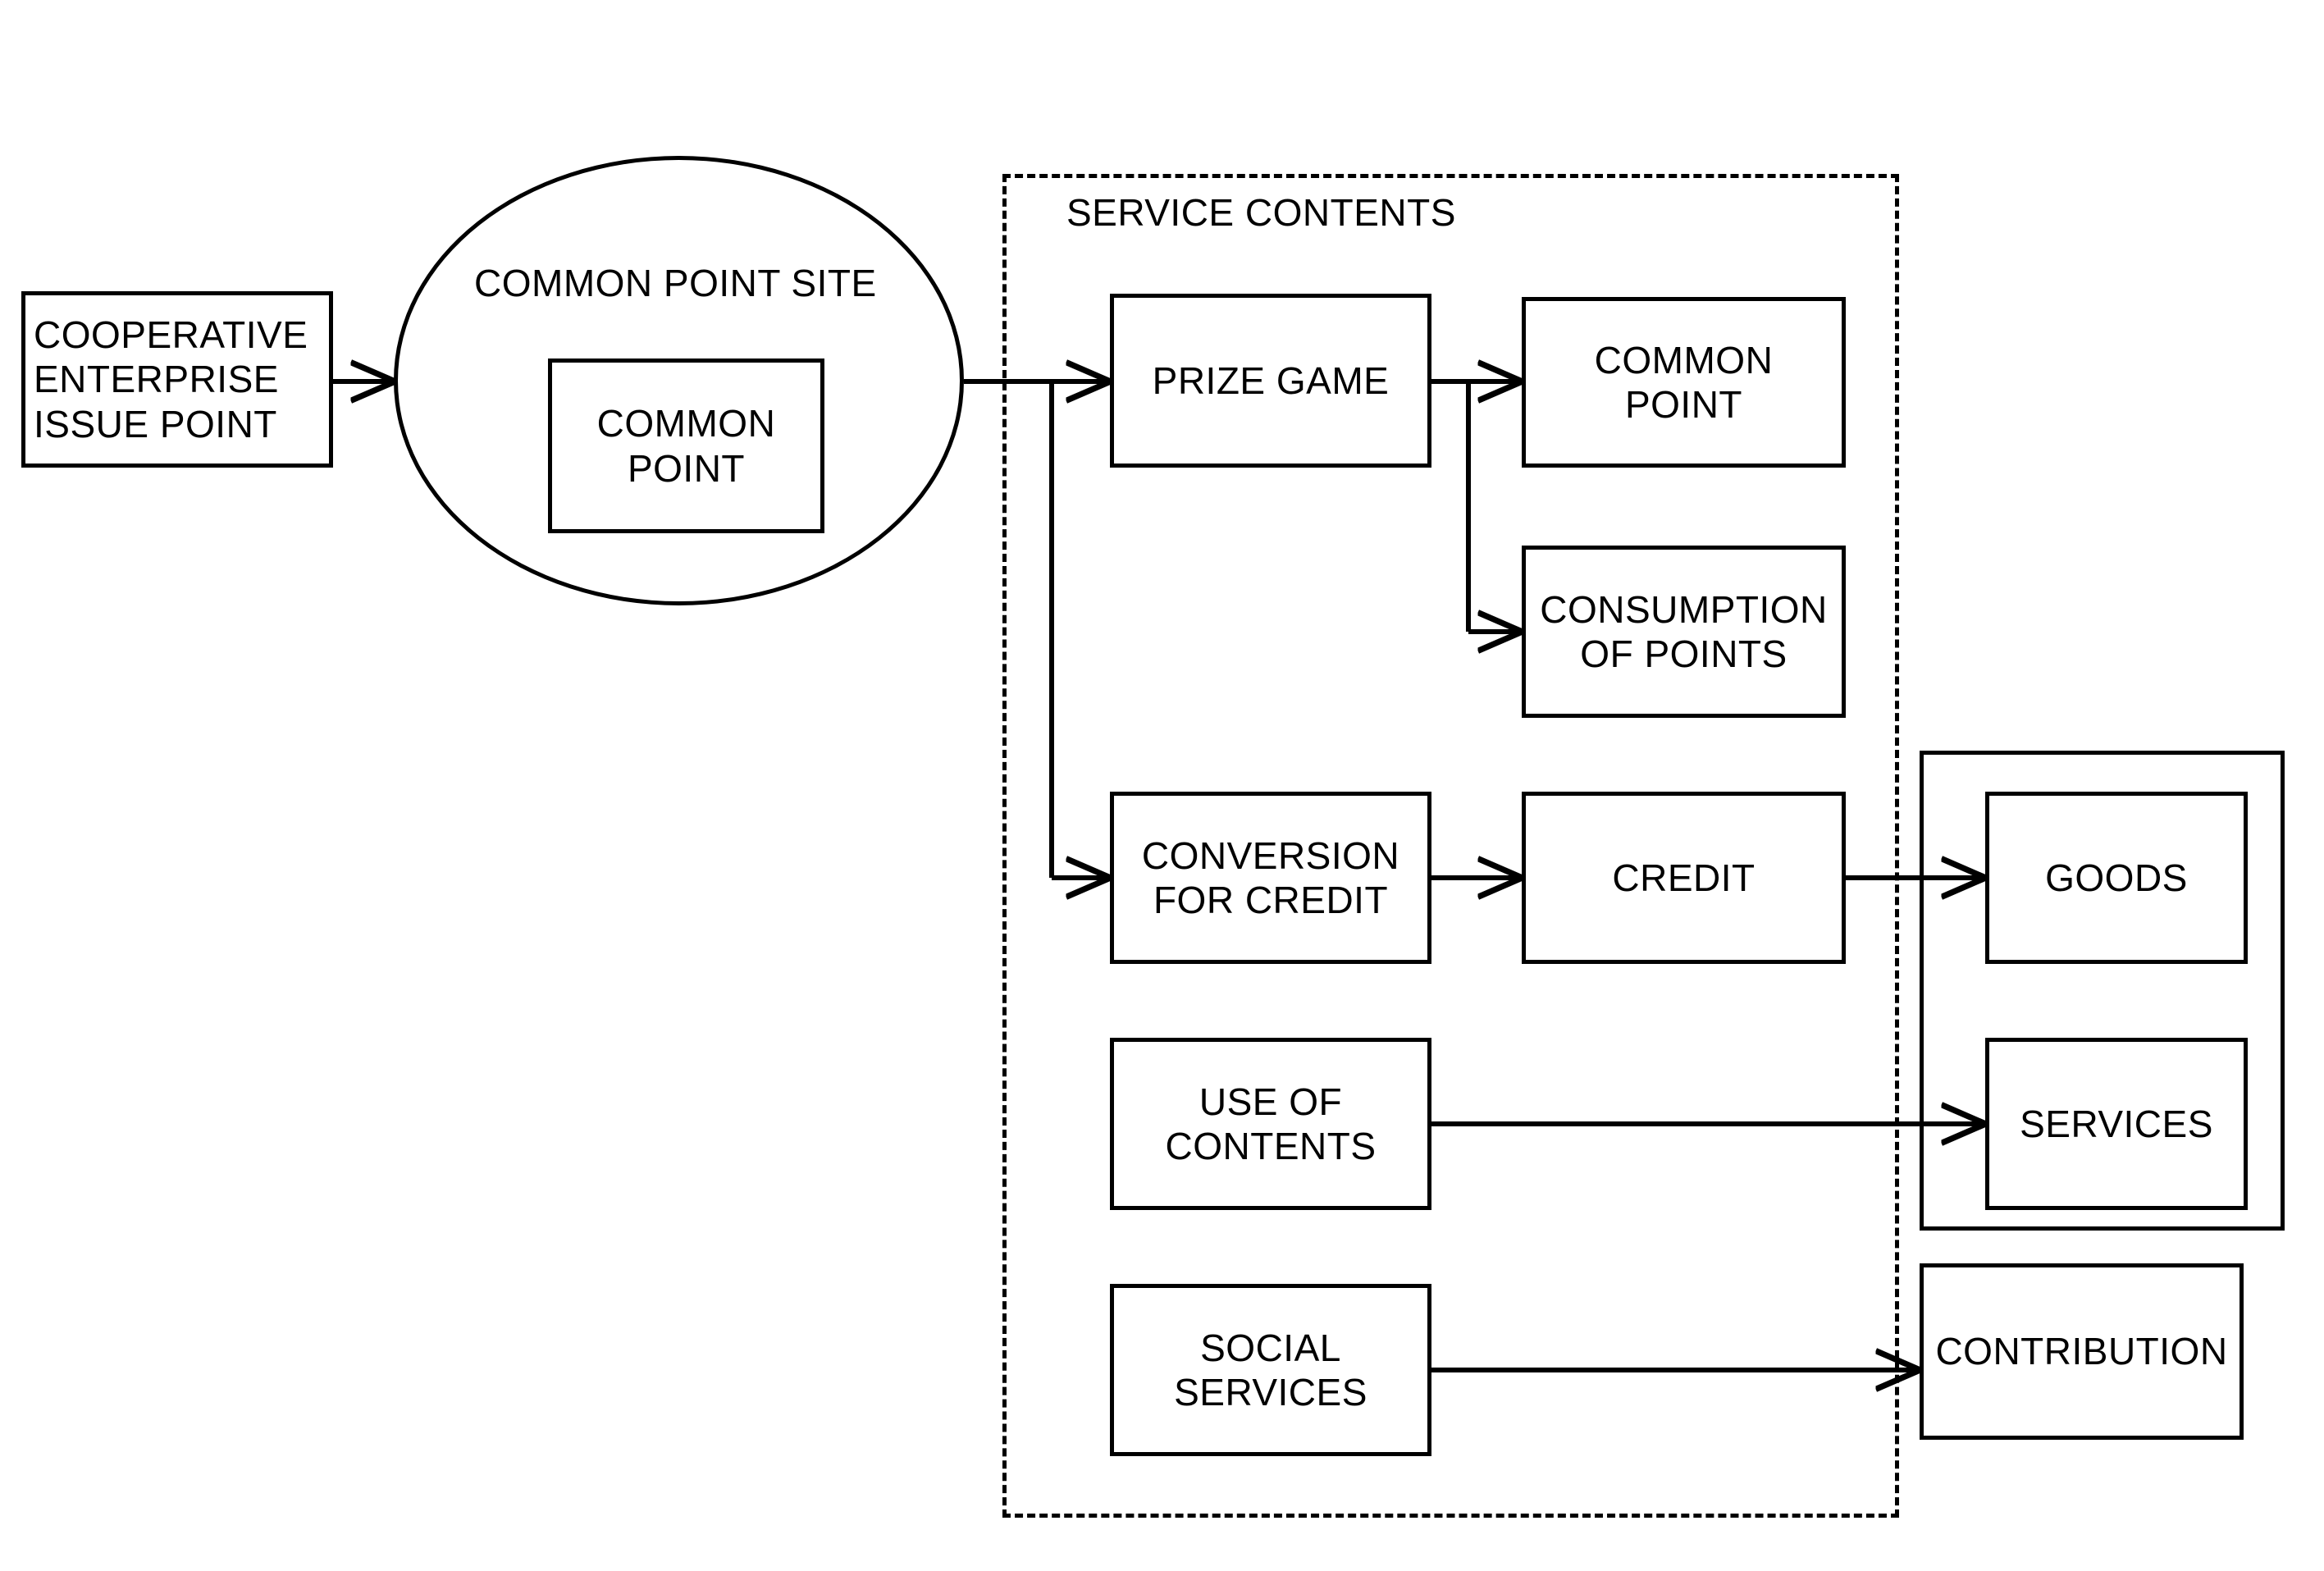 This screenshot has width=2324, height=1571. Describe the element at coordinates (1270, 1124) in the screenshot. I see `node-use-of-contents: USE OF CONTENTS` at that location.